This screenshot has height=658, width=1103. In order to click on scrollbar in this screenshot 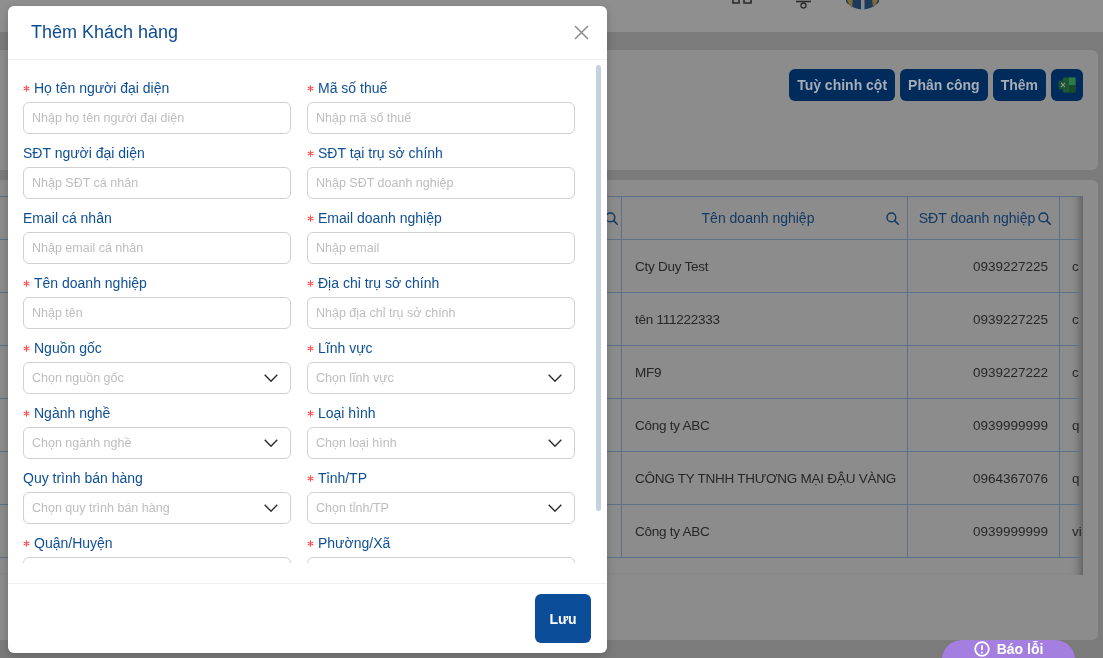, I will do `click(598, 288)`.